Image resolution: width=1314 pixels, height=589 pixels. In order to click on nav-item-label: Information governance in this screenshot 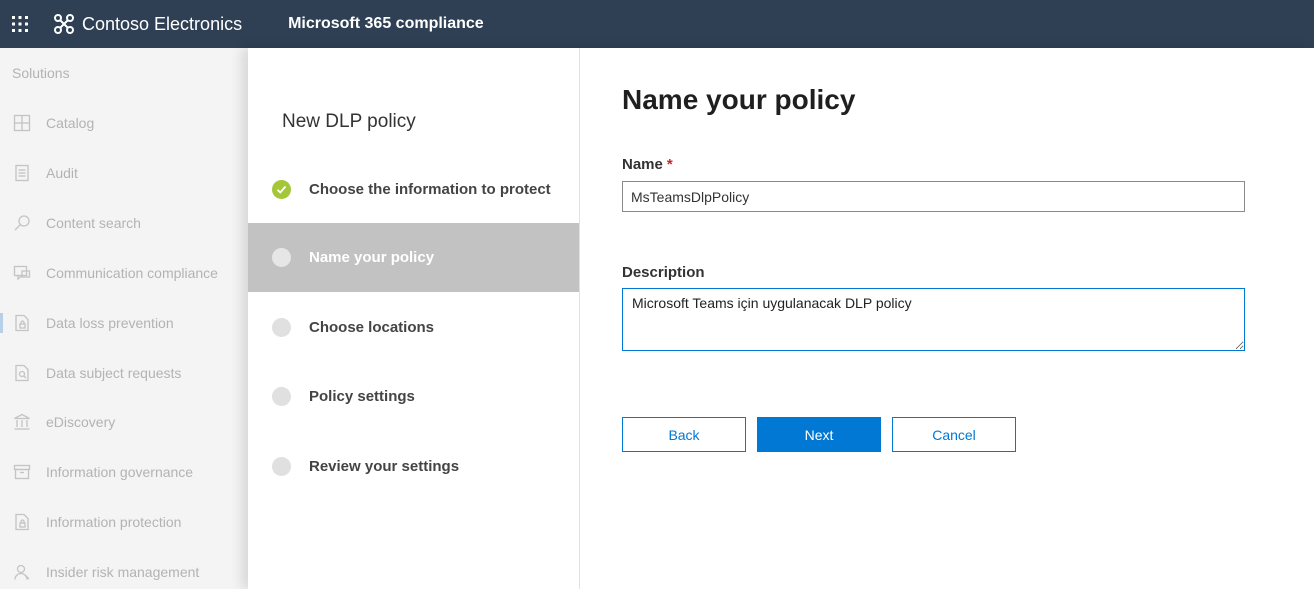, I will do `click(120, 472)`.